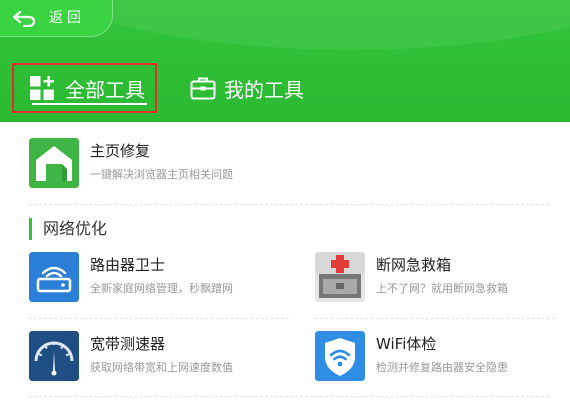 Image resolution: width=570 pixels, height=400 pixels. What do you see at coordinates (42, 88) in the screenshot?
I see `grid-plus-icon` at bounding box center [42, 88].